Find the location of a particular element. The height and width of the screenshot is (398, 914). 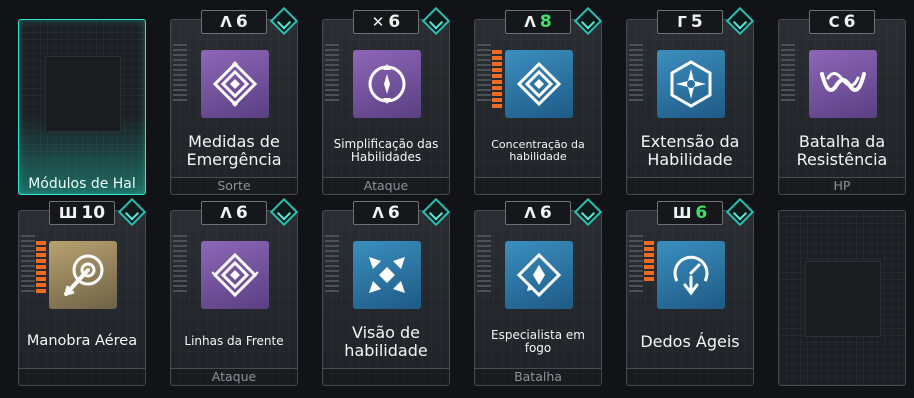

module-name: Medidas de Emergência is located at coordinates (234, 150).